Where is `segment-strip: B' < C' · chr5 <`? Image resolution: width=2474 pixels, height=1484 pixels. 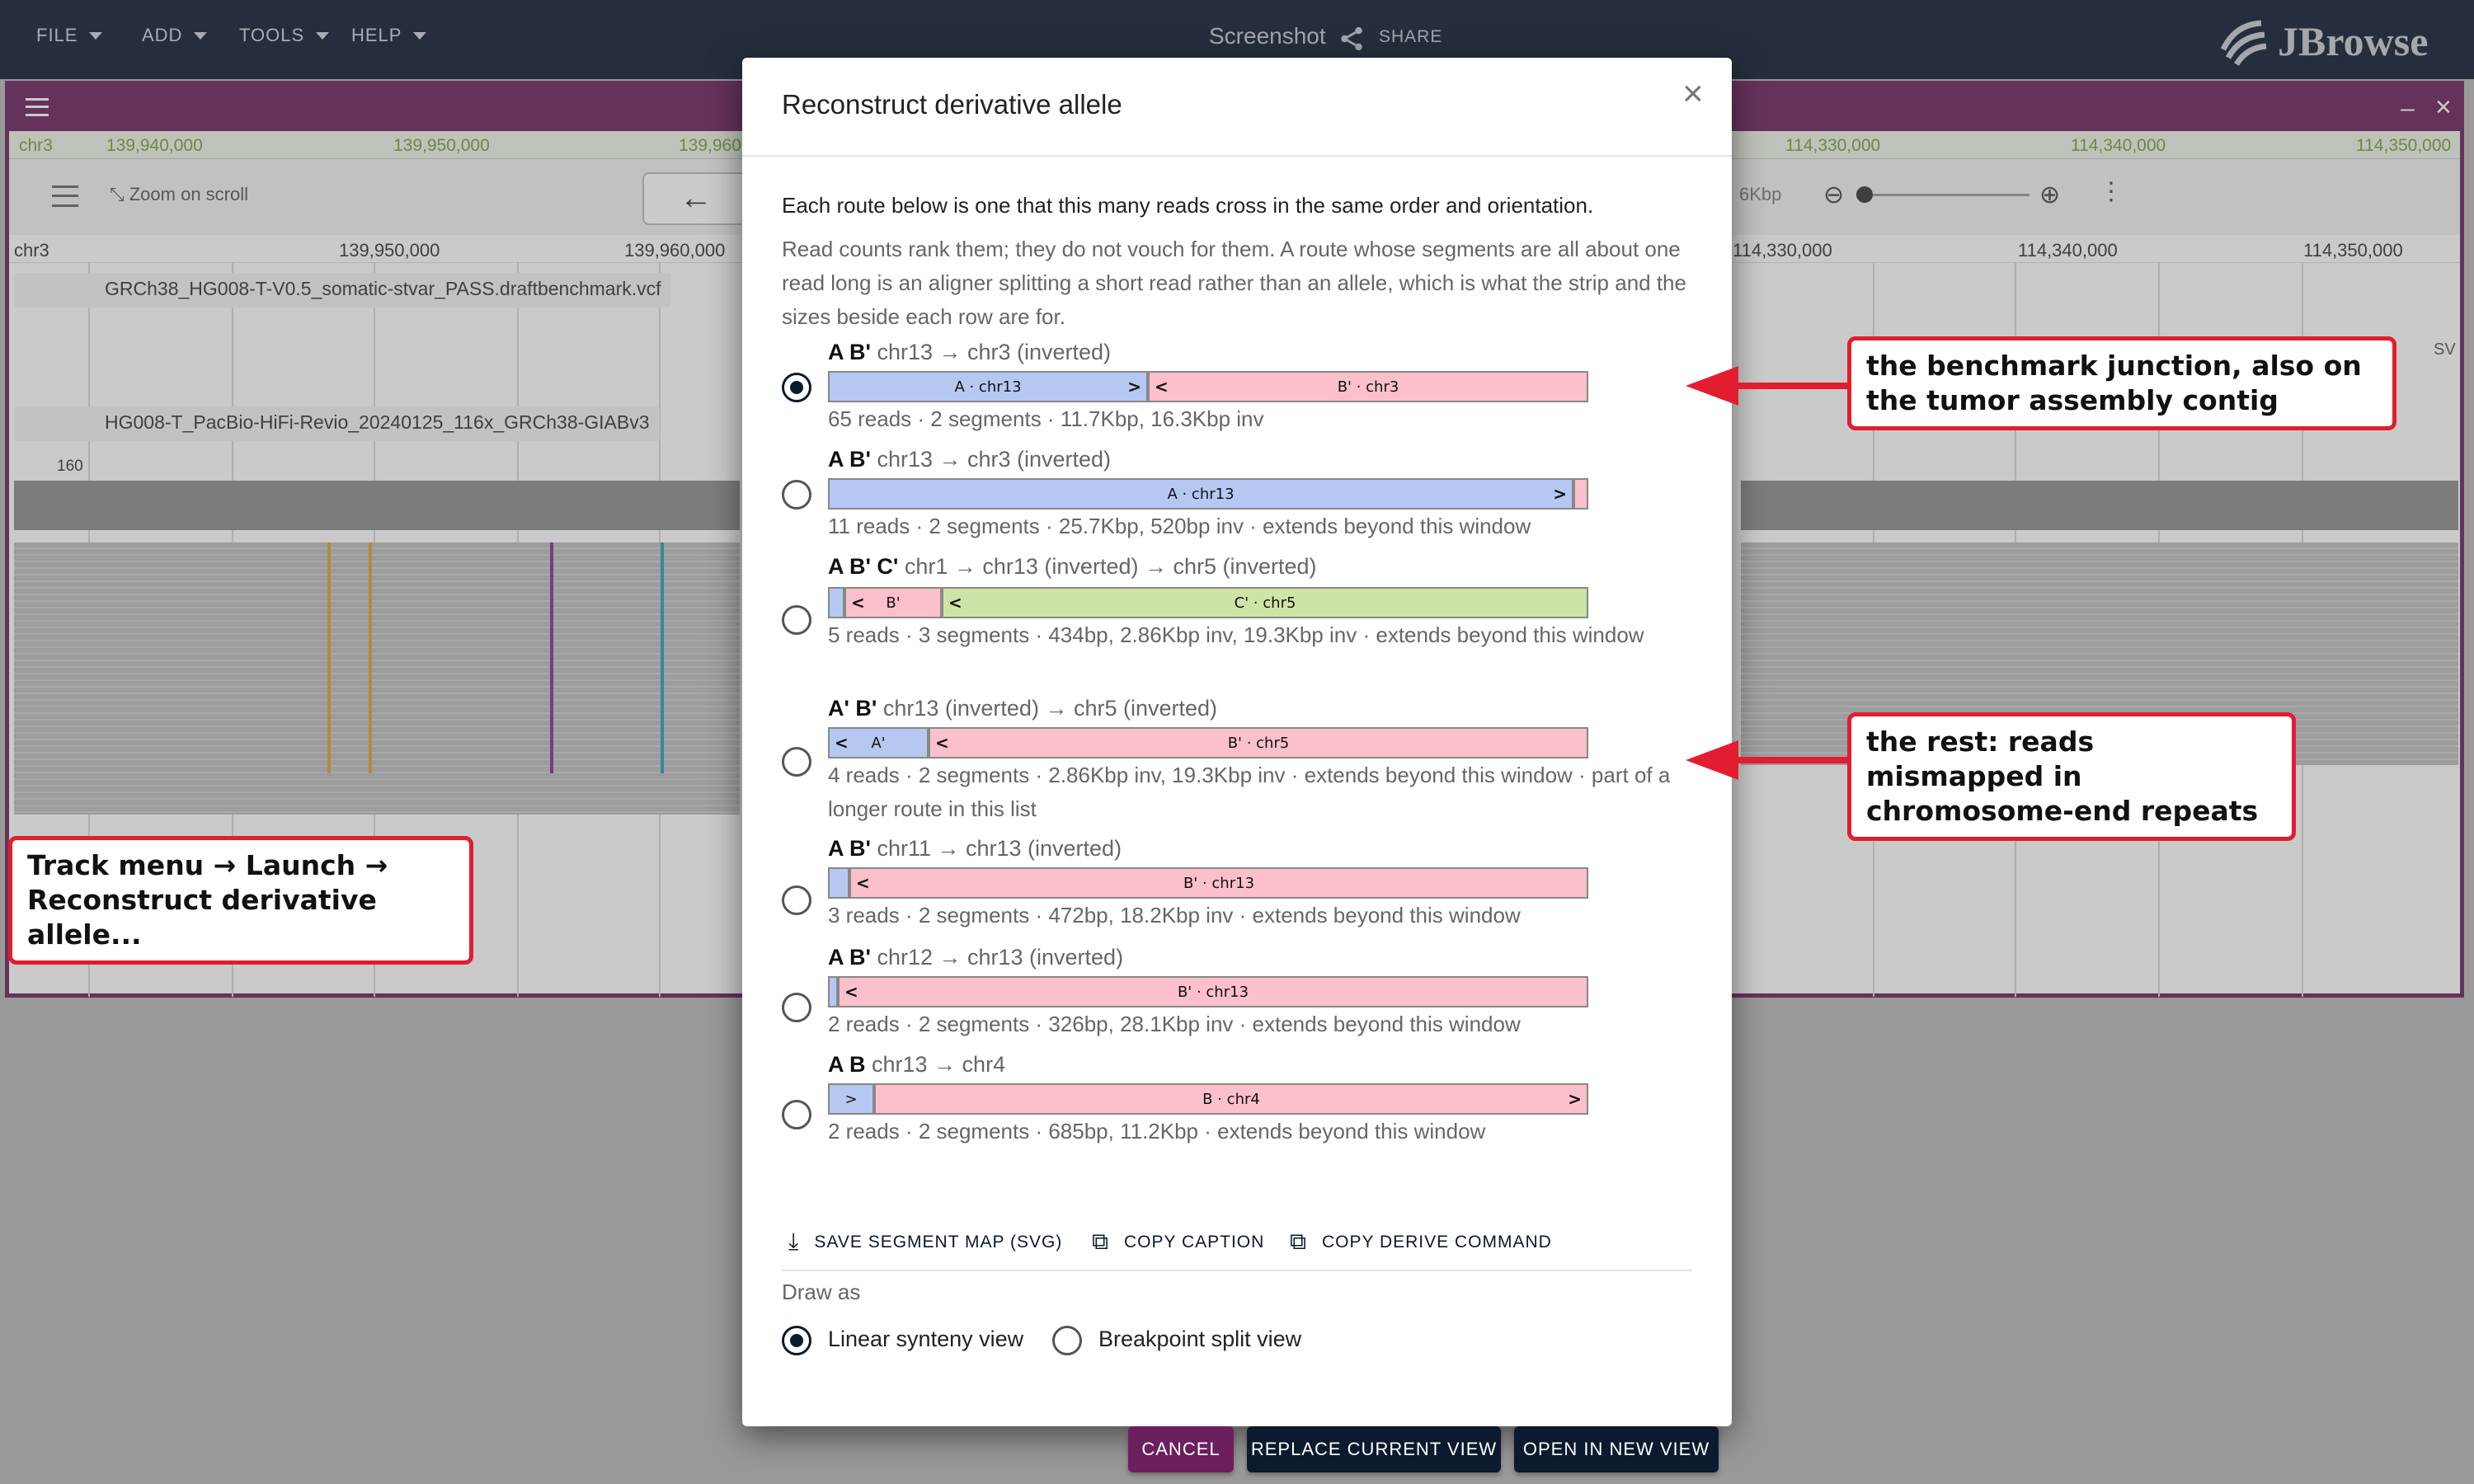 segment-strip: B' < C' · chr5 < is located at coordinates (1208, 602).